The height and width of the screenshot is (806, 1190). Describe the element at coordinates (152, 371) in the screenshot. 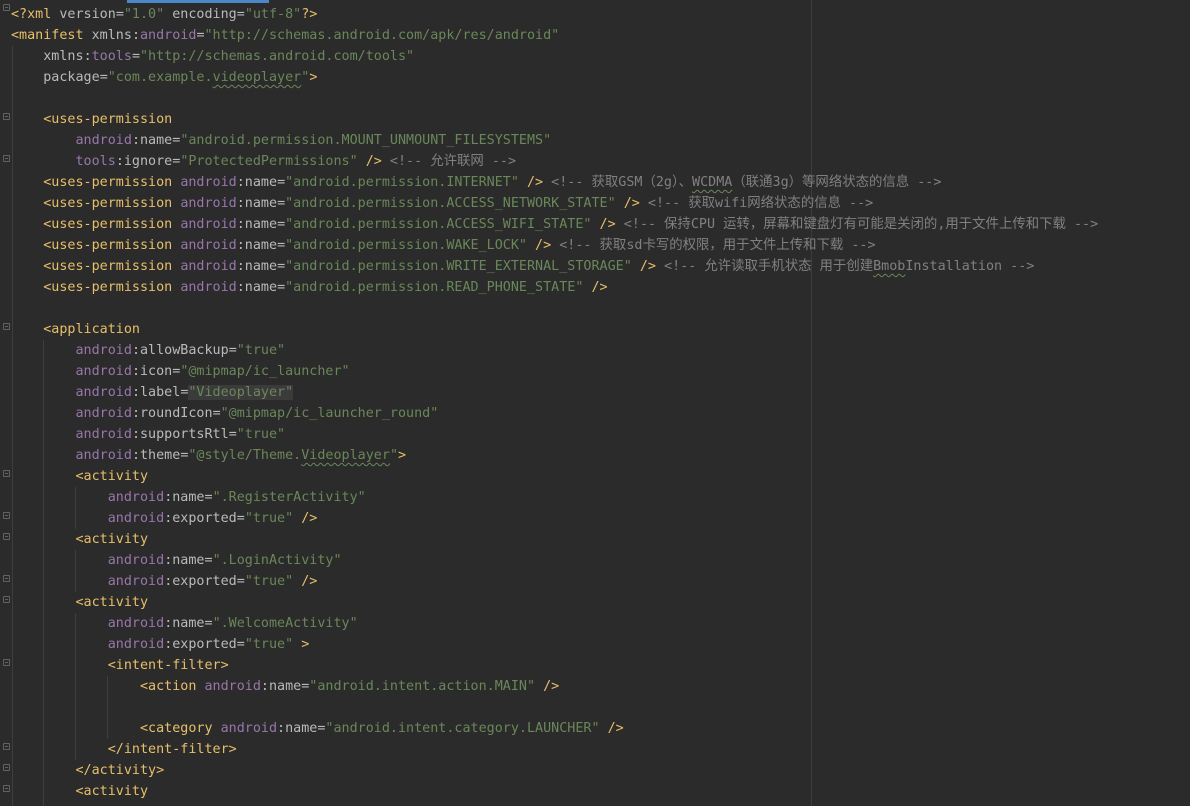

I see `code-token: :icon` at that location.